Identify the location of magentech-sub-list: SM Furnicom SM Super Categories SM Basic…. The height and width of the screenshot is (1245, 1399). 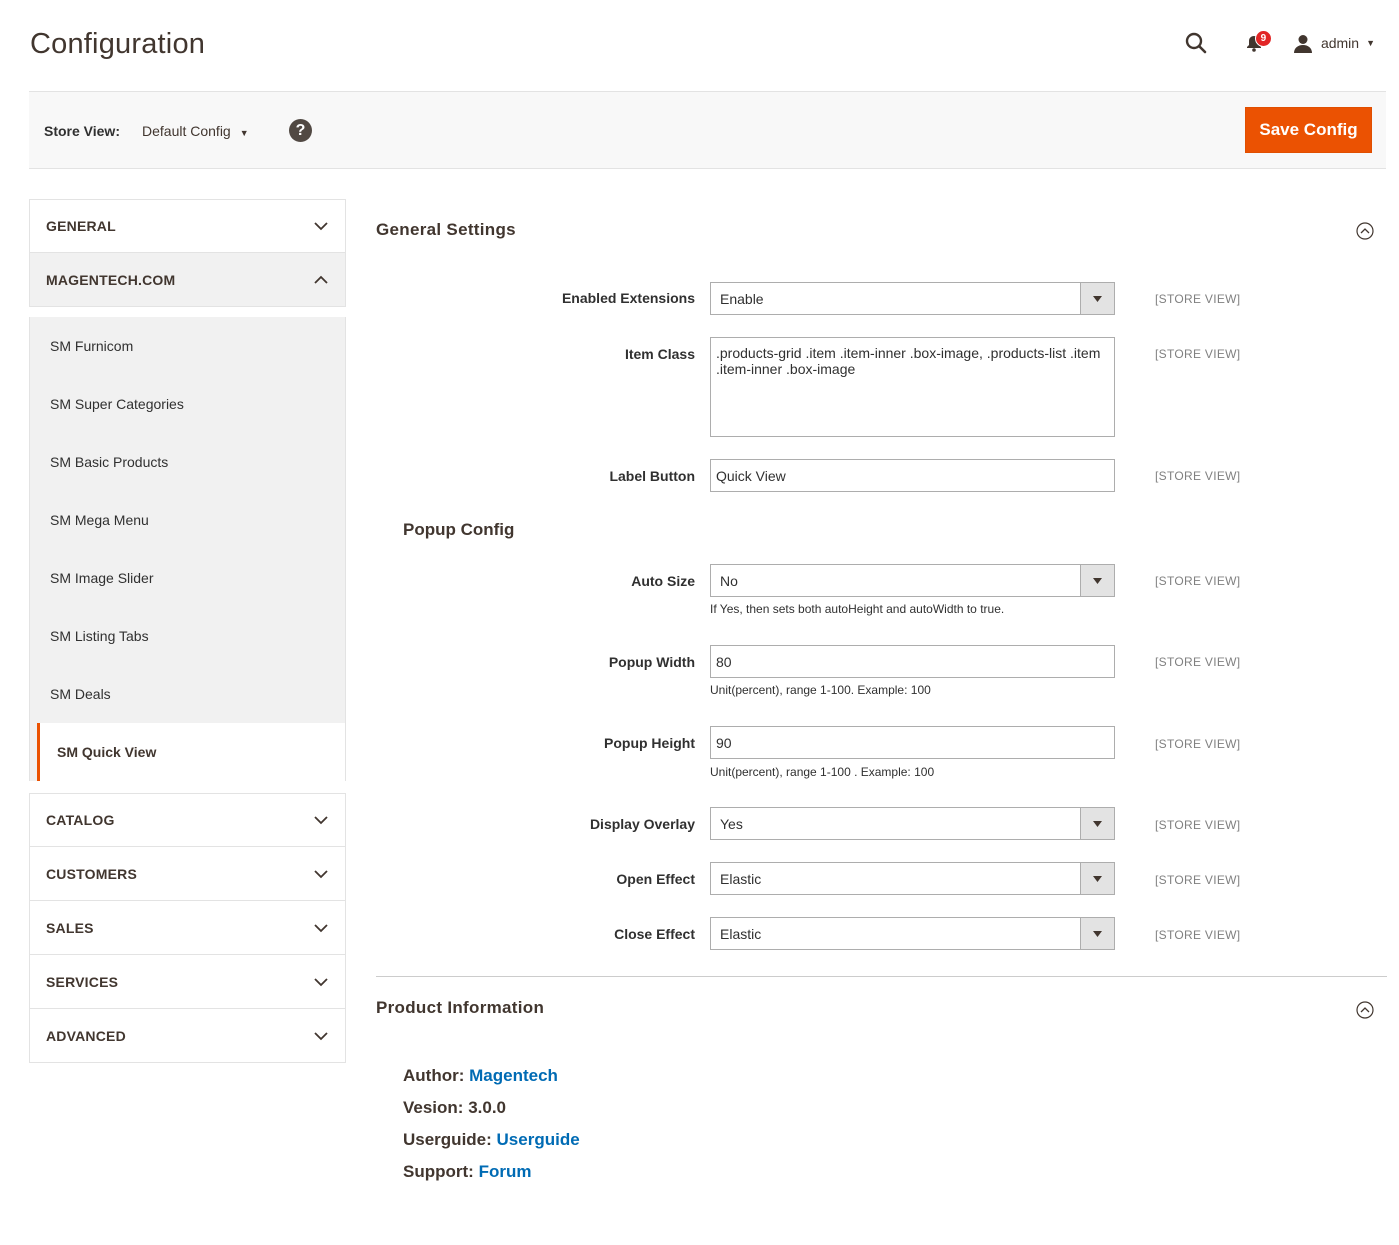
(187, 549).